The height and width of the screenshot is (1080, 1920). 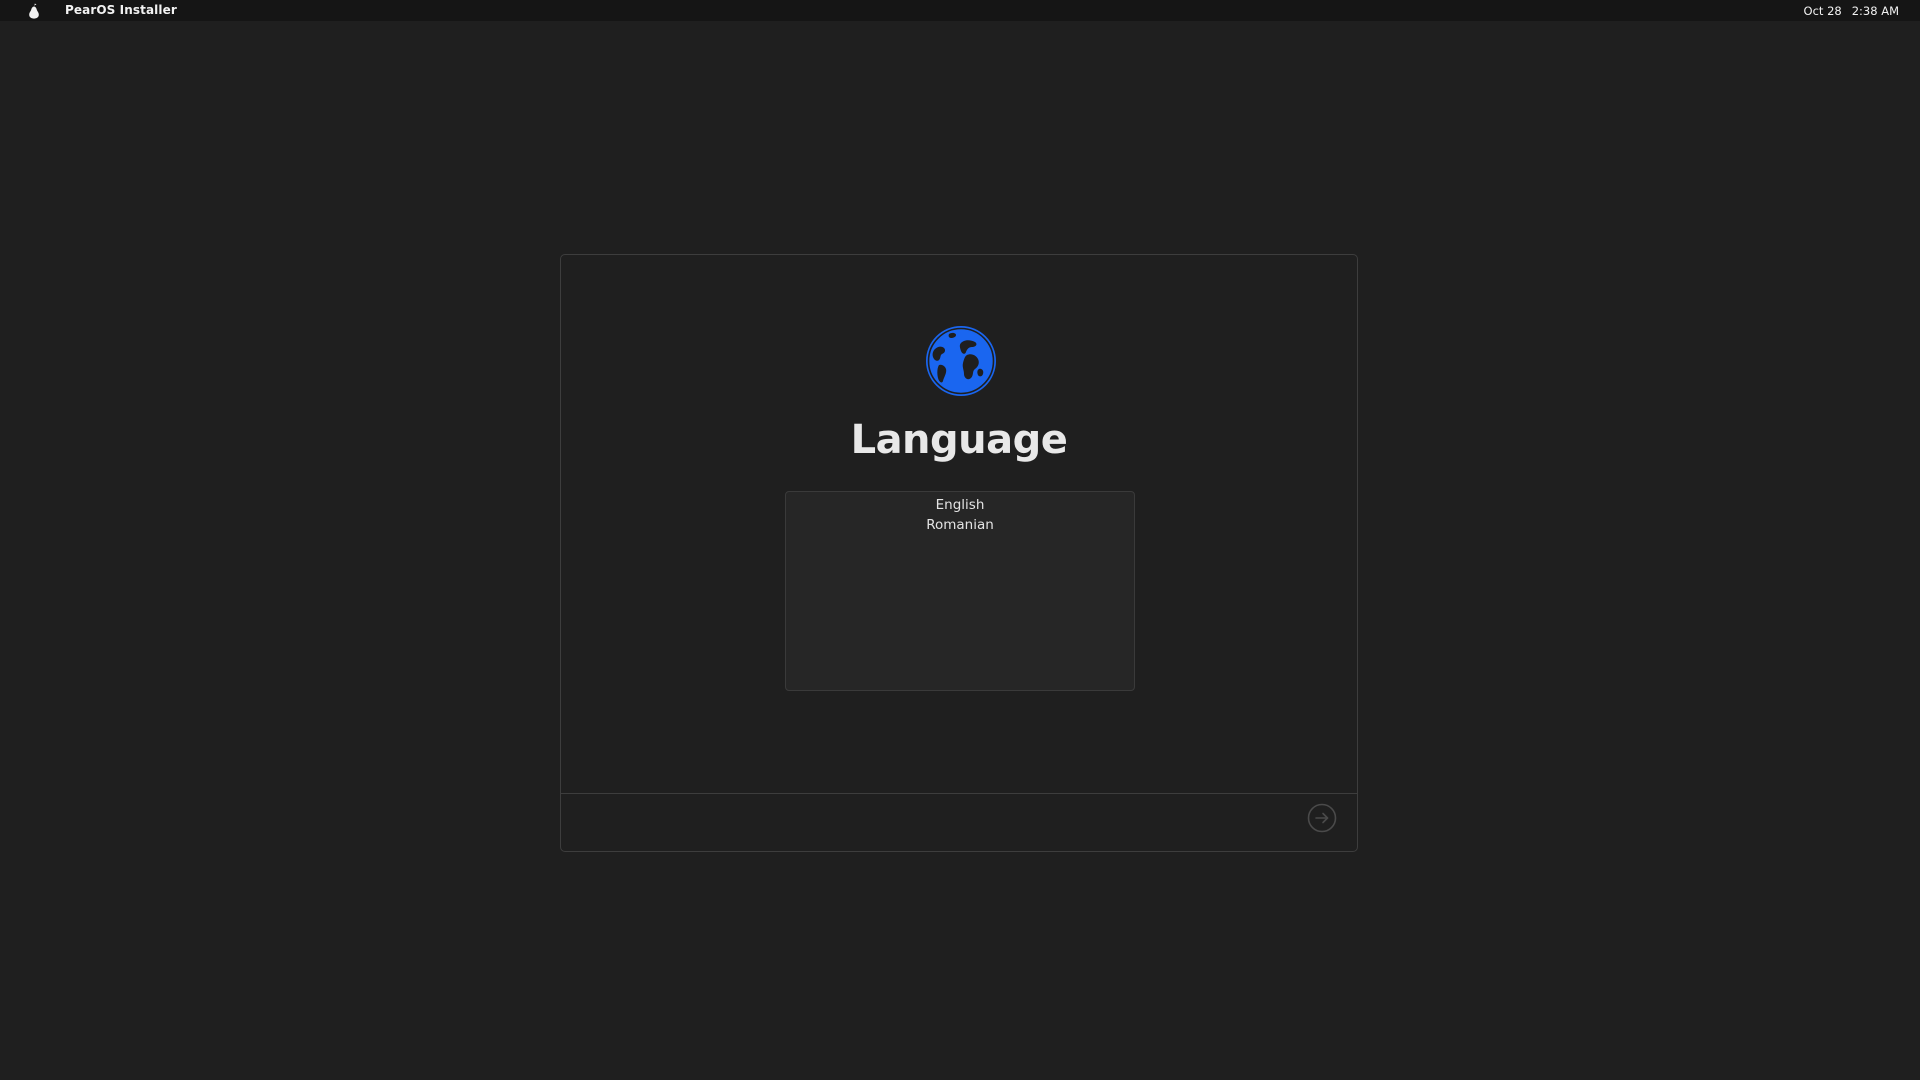 I want to click on language-option-romanian: Romanian, so click(x=960, y=525).